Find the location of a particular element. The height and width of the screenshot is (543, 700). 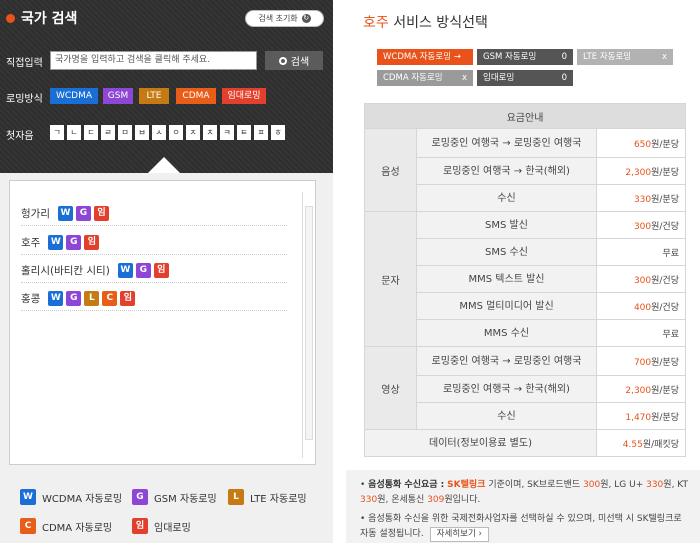

initial-button: ㅅ is located at coordinates (159, 132).